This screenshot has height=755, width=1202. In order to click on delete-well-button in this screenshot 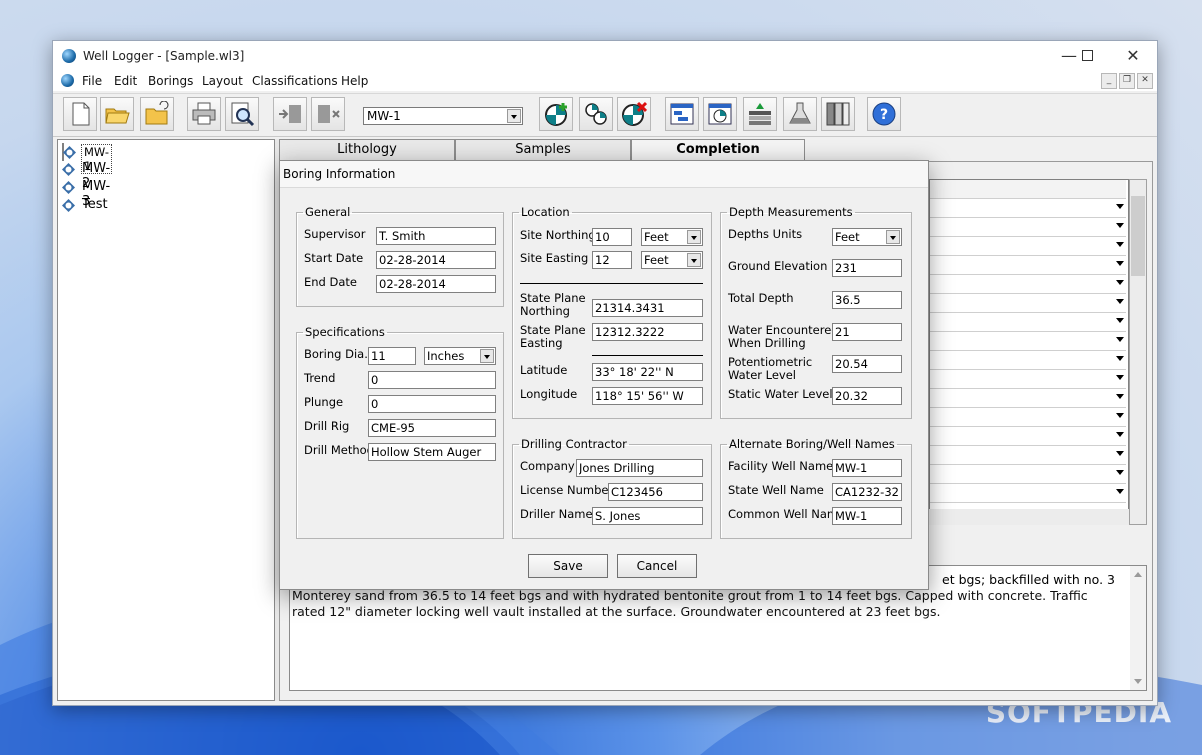, I will do `click(634, 114)`.